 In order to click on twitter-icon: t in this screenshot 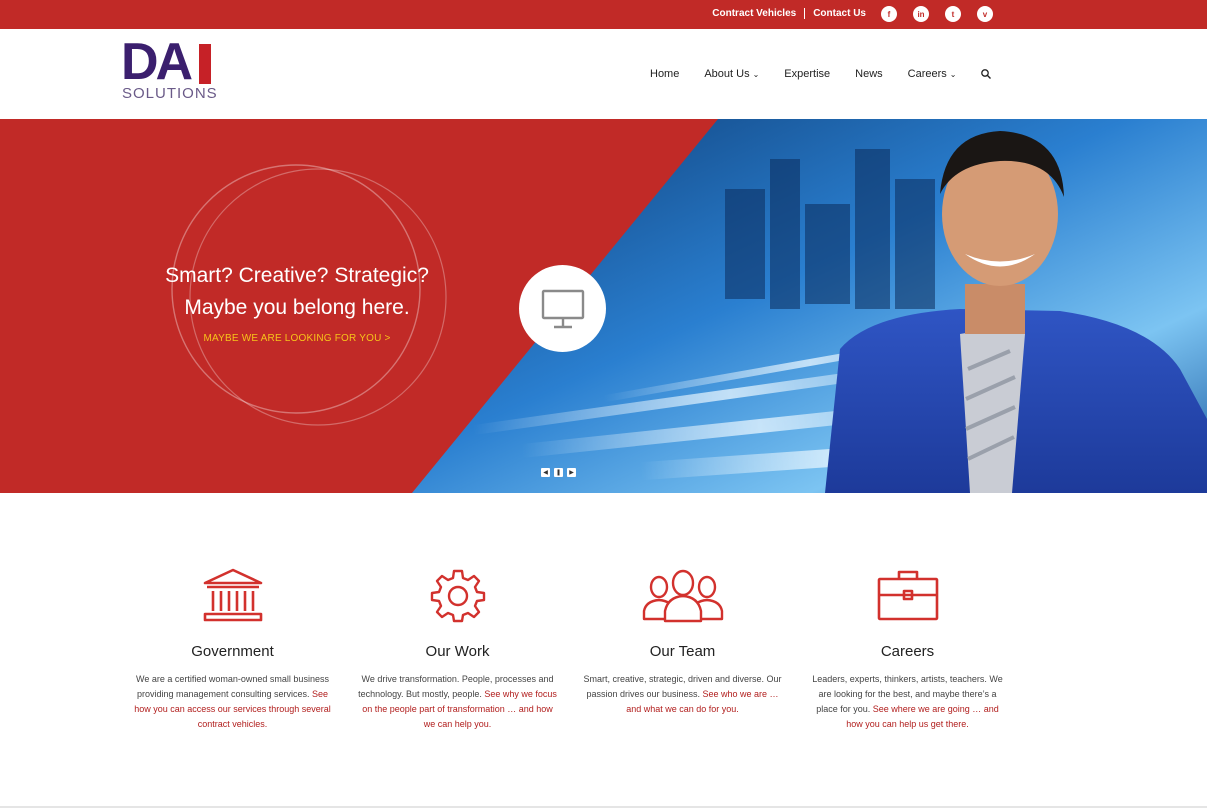, I will do `click(953, 14)`.